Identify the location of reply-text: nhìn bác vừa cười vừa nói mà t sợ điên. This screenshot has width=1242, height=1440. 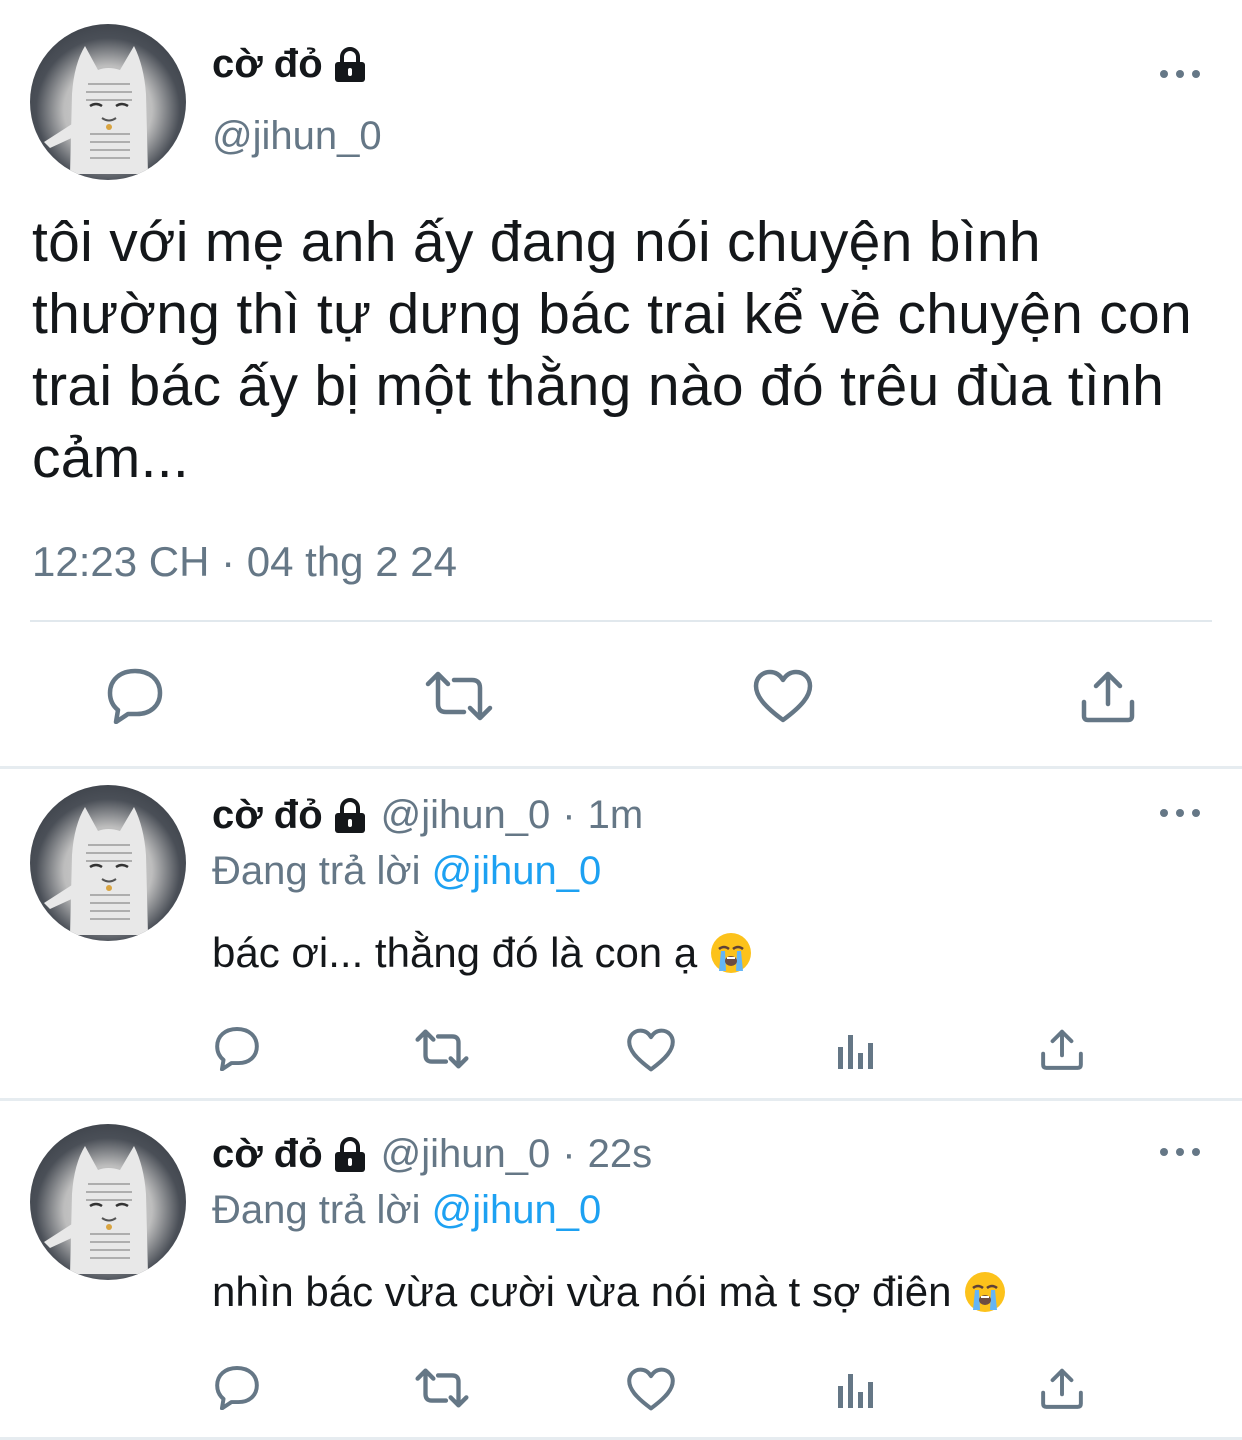
(582, 1291).